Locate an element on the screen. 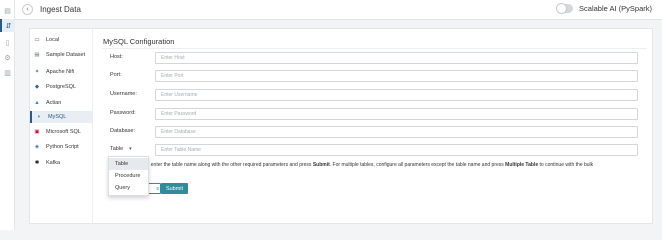  dropdown-option-table: Table is located at coordinates (128, 164).